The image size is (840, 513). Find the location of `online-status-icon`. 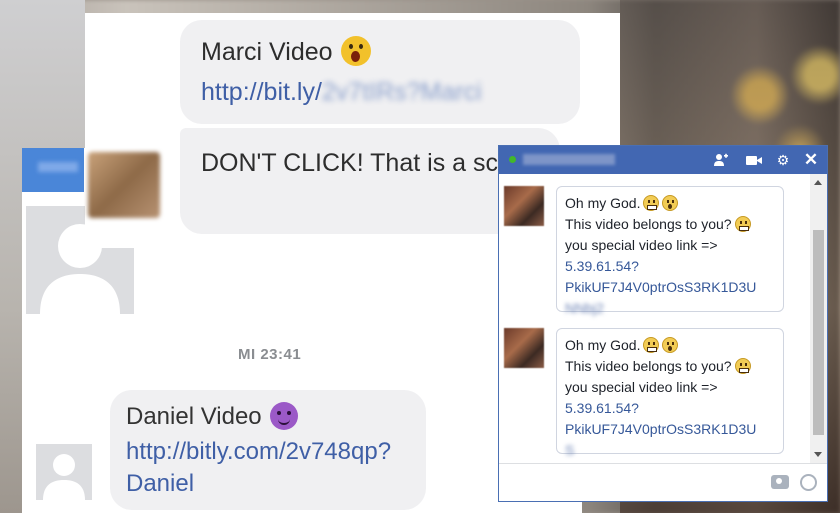

online-status-icon is located at coordinates (512, 159).